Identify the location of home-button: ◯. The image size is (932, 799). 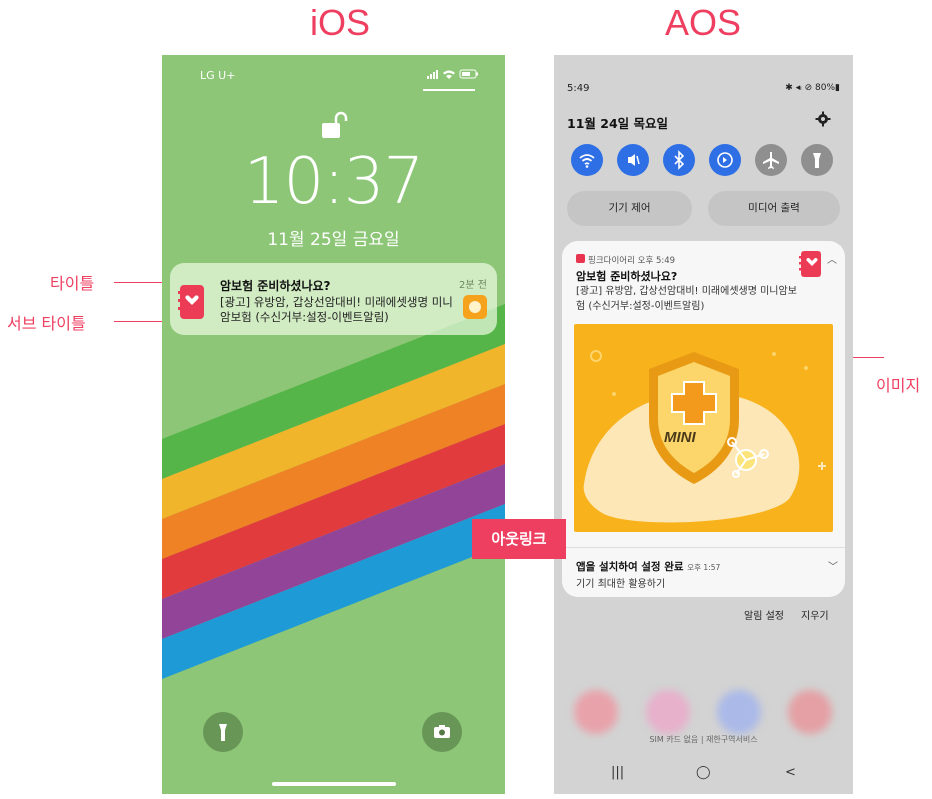
(703, 772).